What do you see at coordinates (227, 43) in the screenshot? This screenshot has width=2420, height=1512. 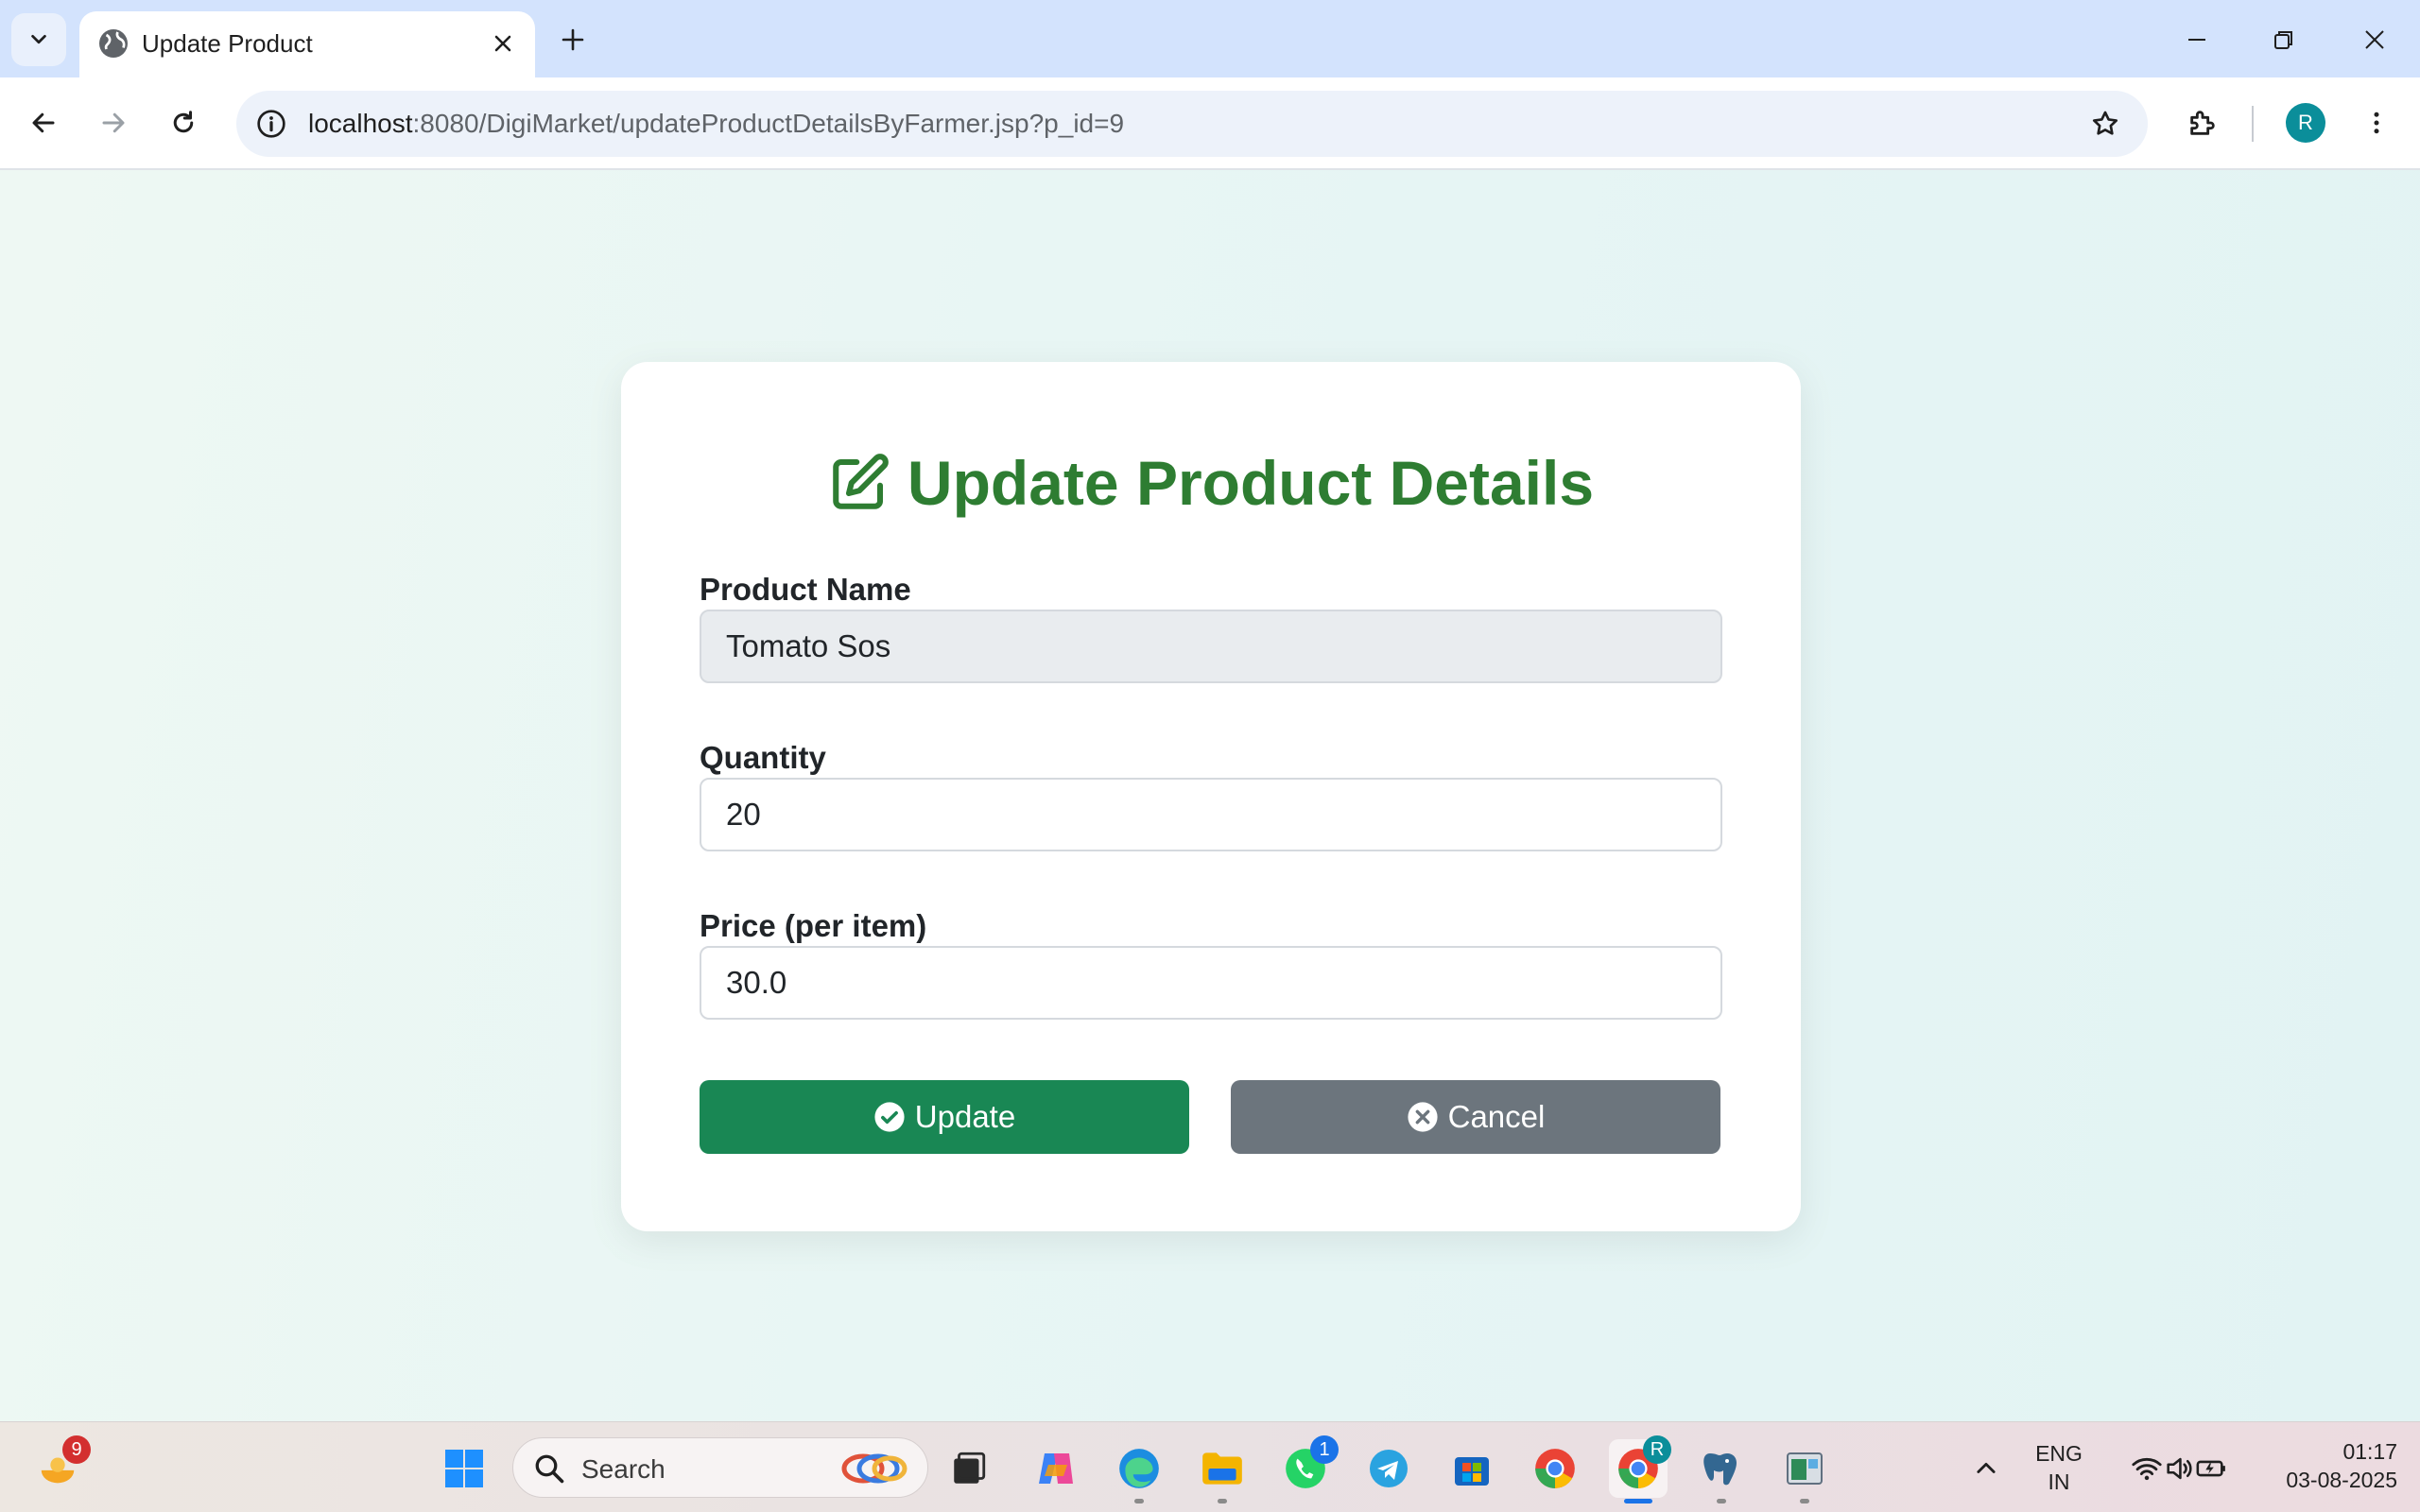 I see `tab-title: Update Product` at bounding box center [227, 43].